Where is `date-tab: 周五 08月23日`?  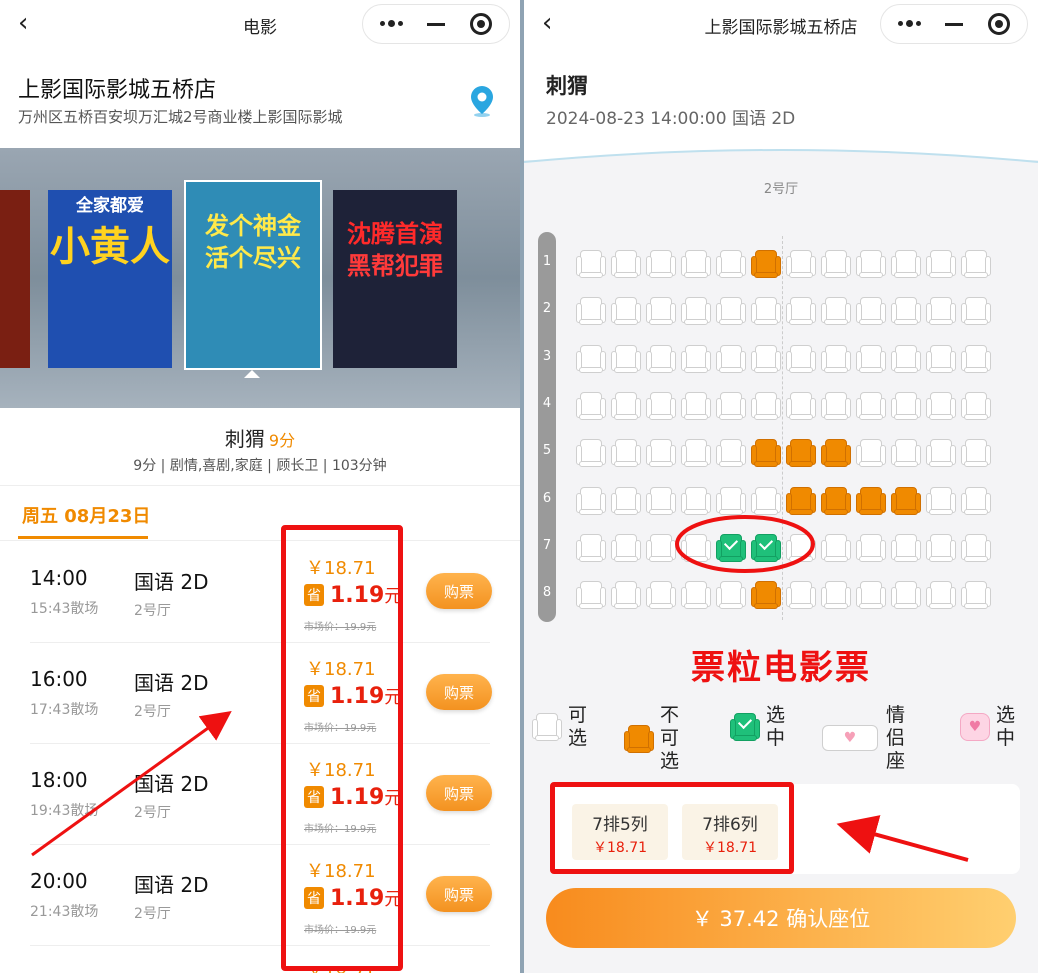 date-tab: 周五 08月23日 is located at coordinates (86, 515).